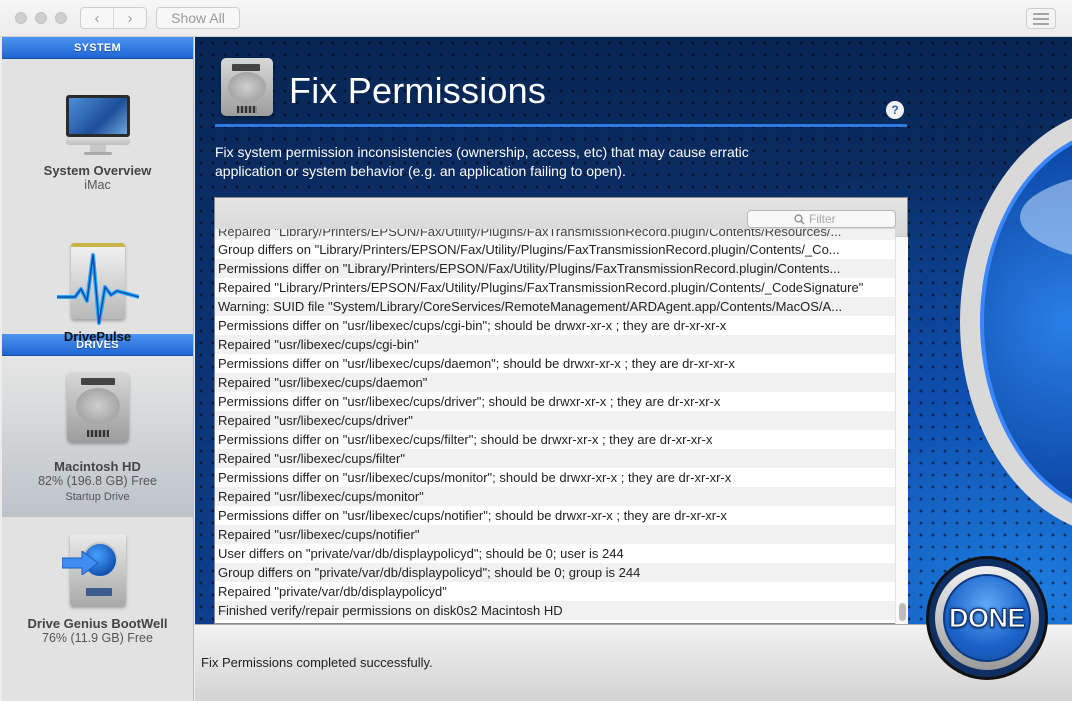  I want to click on log-scrollbar, so click(901, 430).